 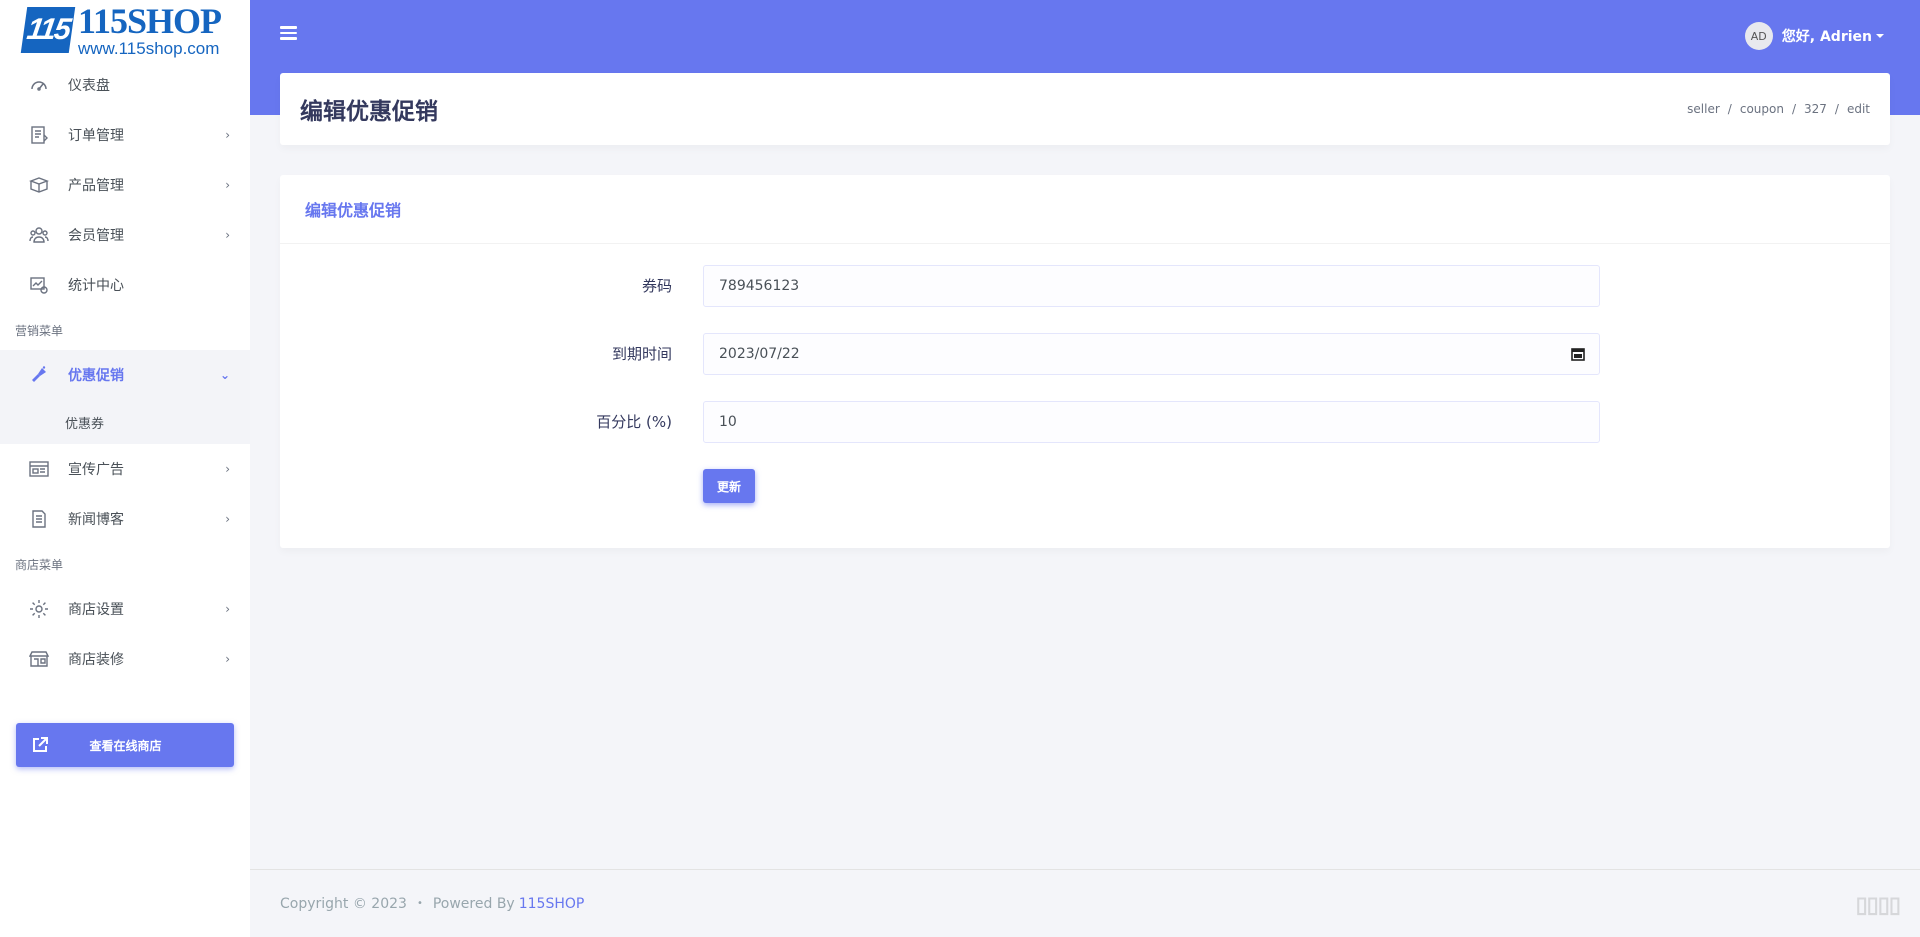 I want to click on view-store-button: 查看在线商店, so click(x=125, y=745).